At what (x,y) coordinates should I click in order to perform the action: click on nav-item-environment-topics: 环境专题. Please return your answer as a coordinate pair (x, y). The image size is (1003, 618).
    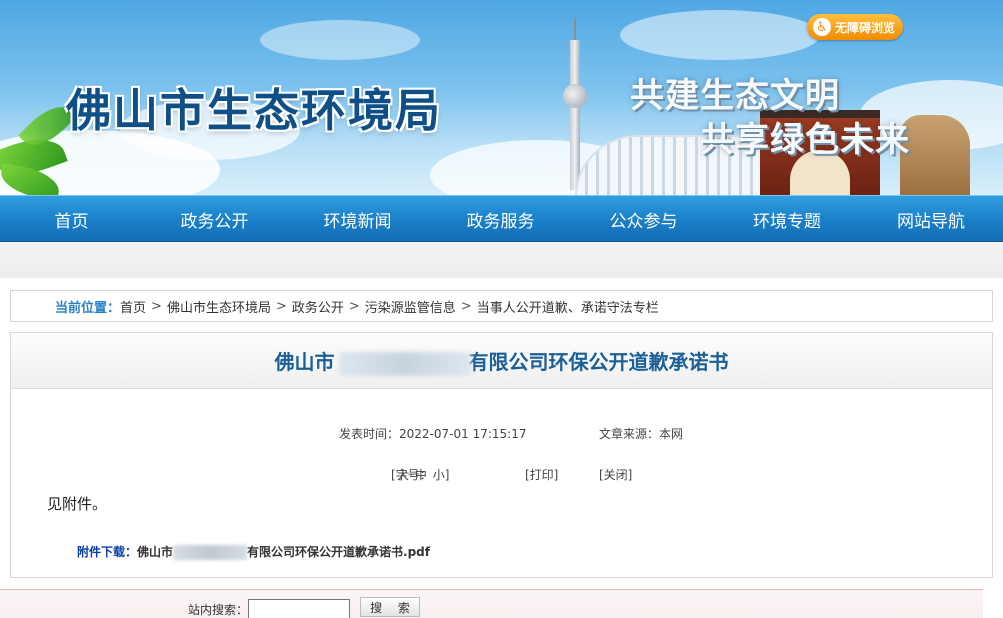
    Looking at the image, I should click on (787, 219).